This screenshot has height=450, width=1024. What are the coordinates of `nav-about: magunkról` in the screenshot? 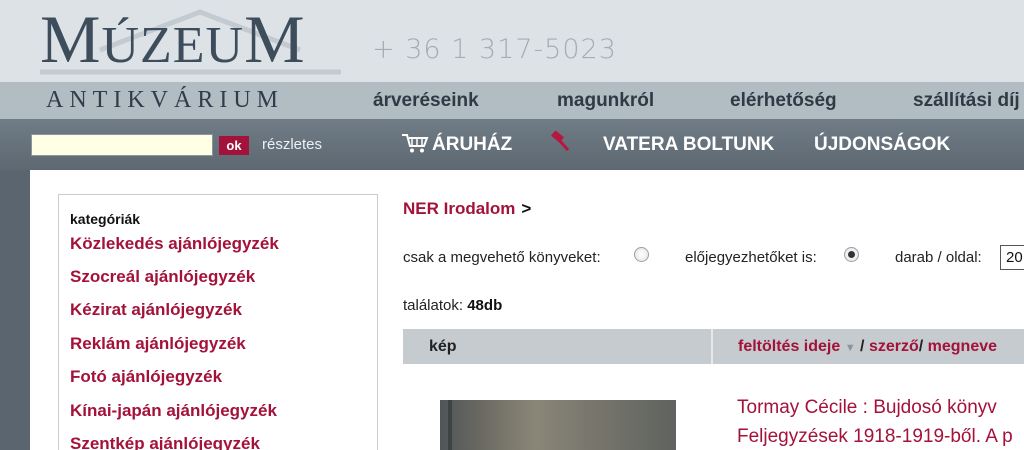 It's located at (605, 101).